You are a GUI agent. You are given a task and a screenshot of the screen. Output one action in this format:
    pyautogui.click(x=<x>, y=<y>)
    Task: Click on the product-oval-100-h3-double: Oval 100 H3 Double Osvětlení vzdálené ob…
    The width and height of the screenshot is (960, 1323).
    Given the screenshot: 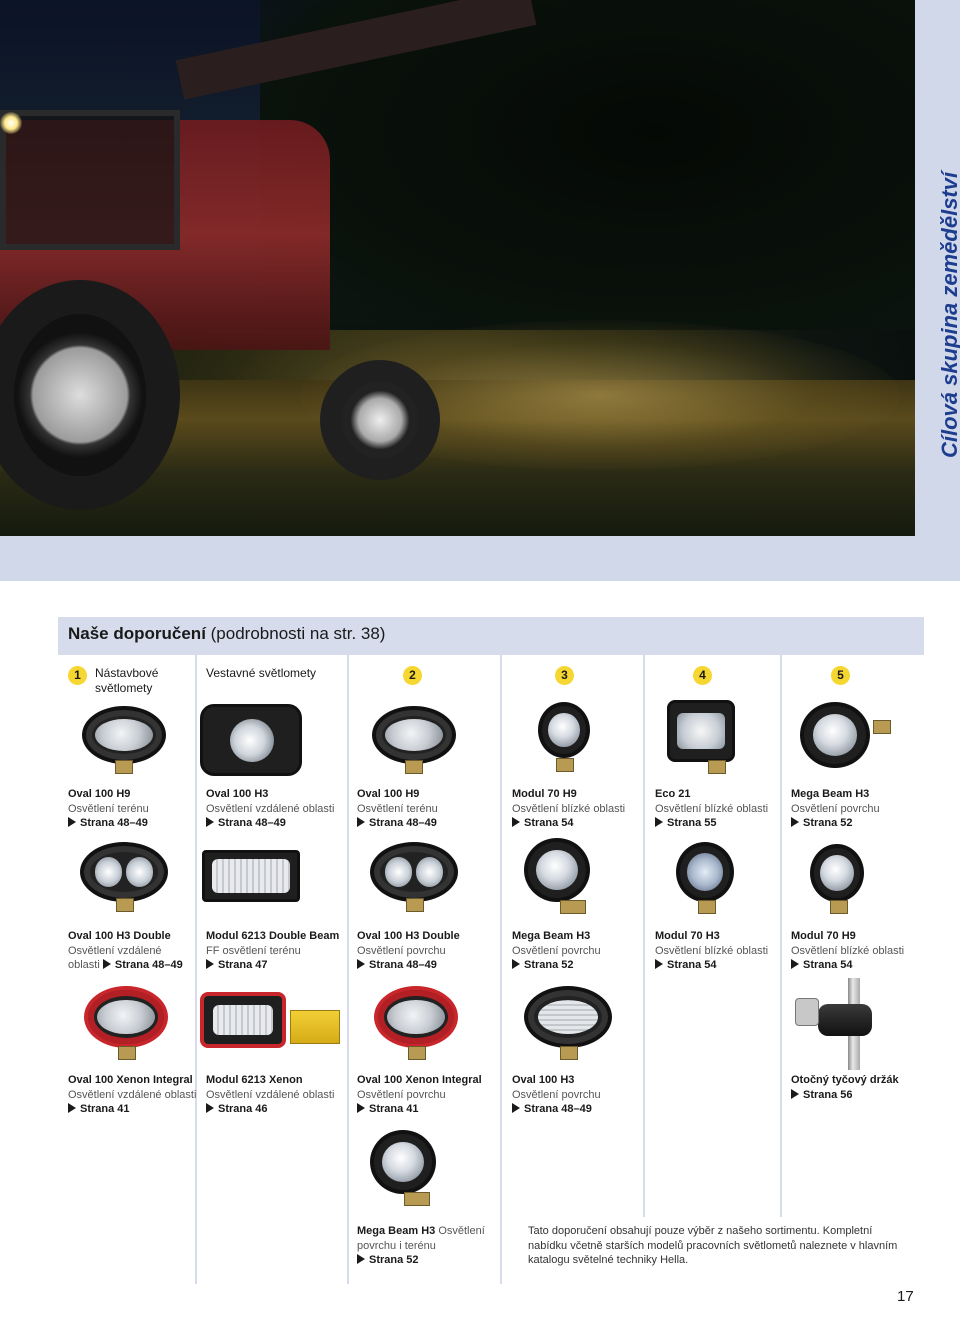 What is the action you would take?
    pyautogui.click(x=130, y=951)
    